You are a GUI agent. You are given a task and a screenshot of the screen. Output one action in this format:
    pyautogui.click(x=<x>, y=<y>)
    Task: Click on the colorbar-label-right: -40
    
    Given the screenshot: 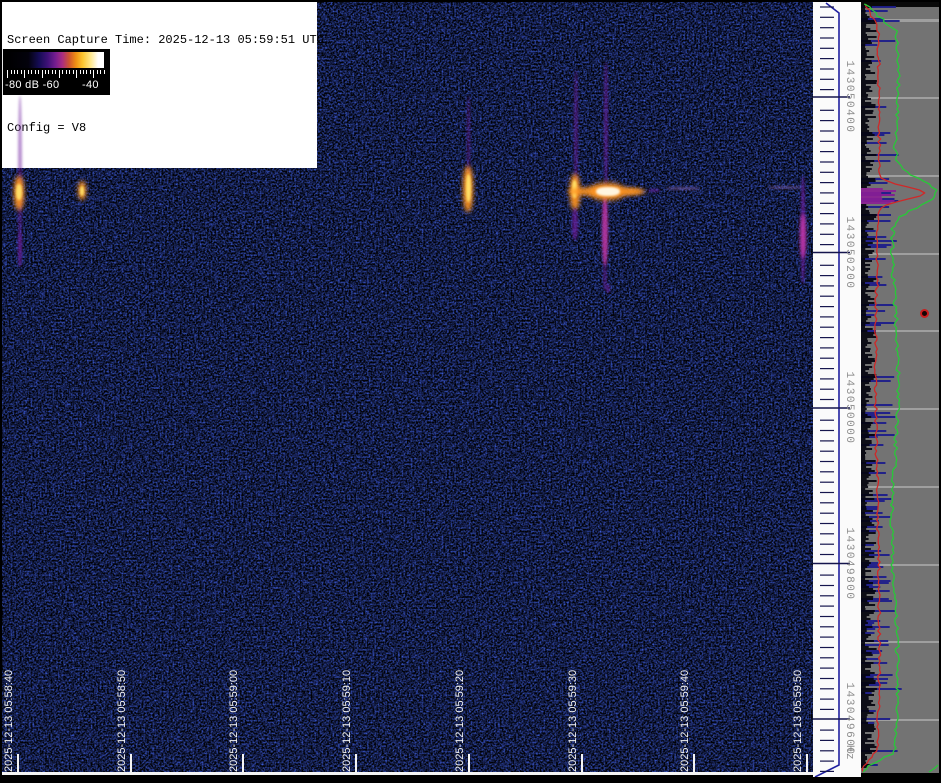 What is the action you would take?
    pyautogui.click(x=90, y=85)
    